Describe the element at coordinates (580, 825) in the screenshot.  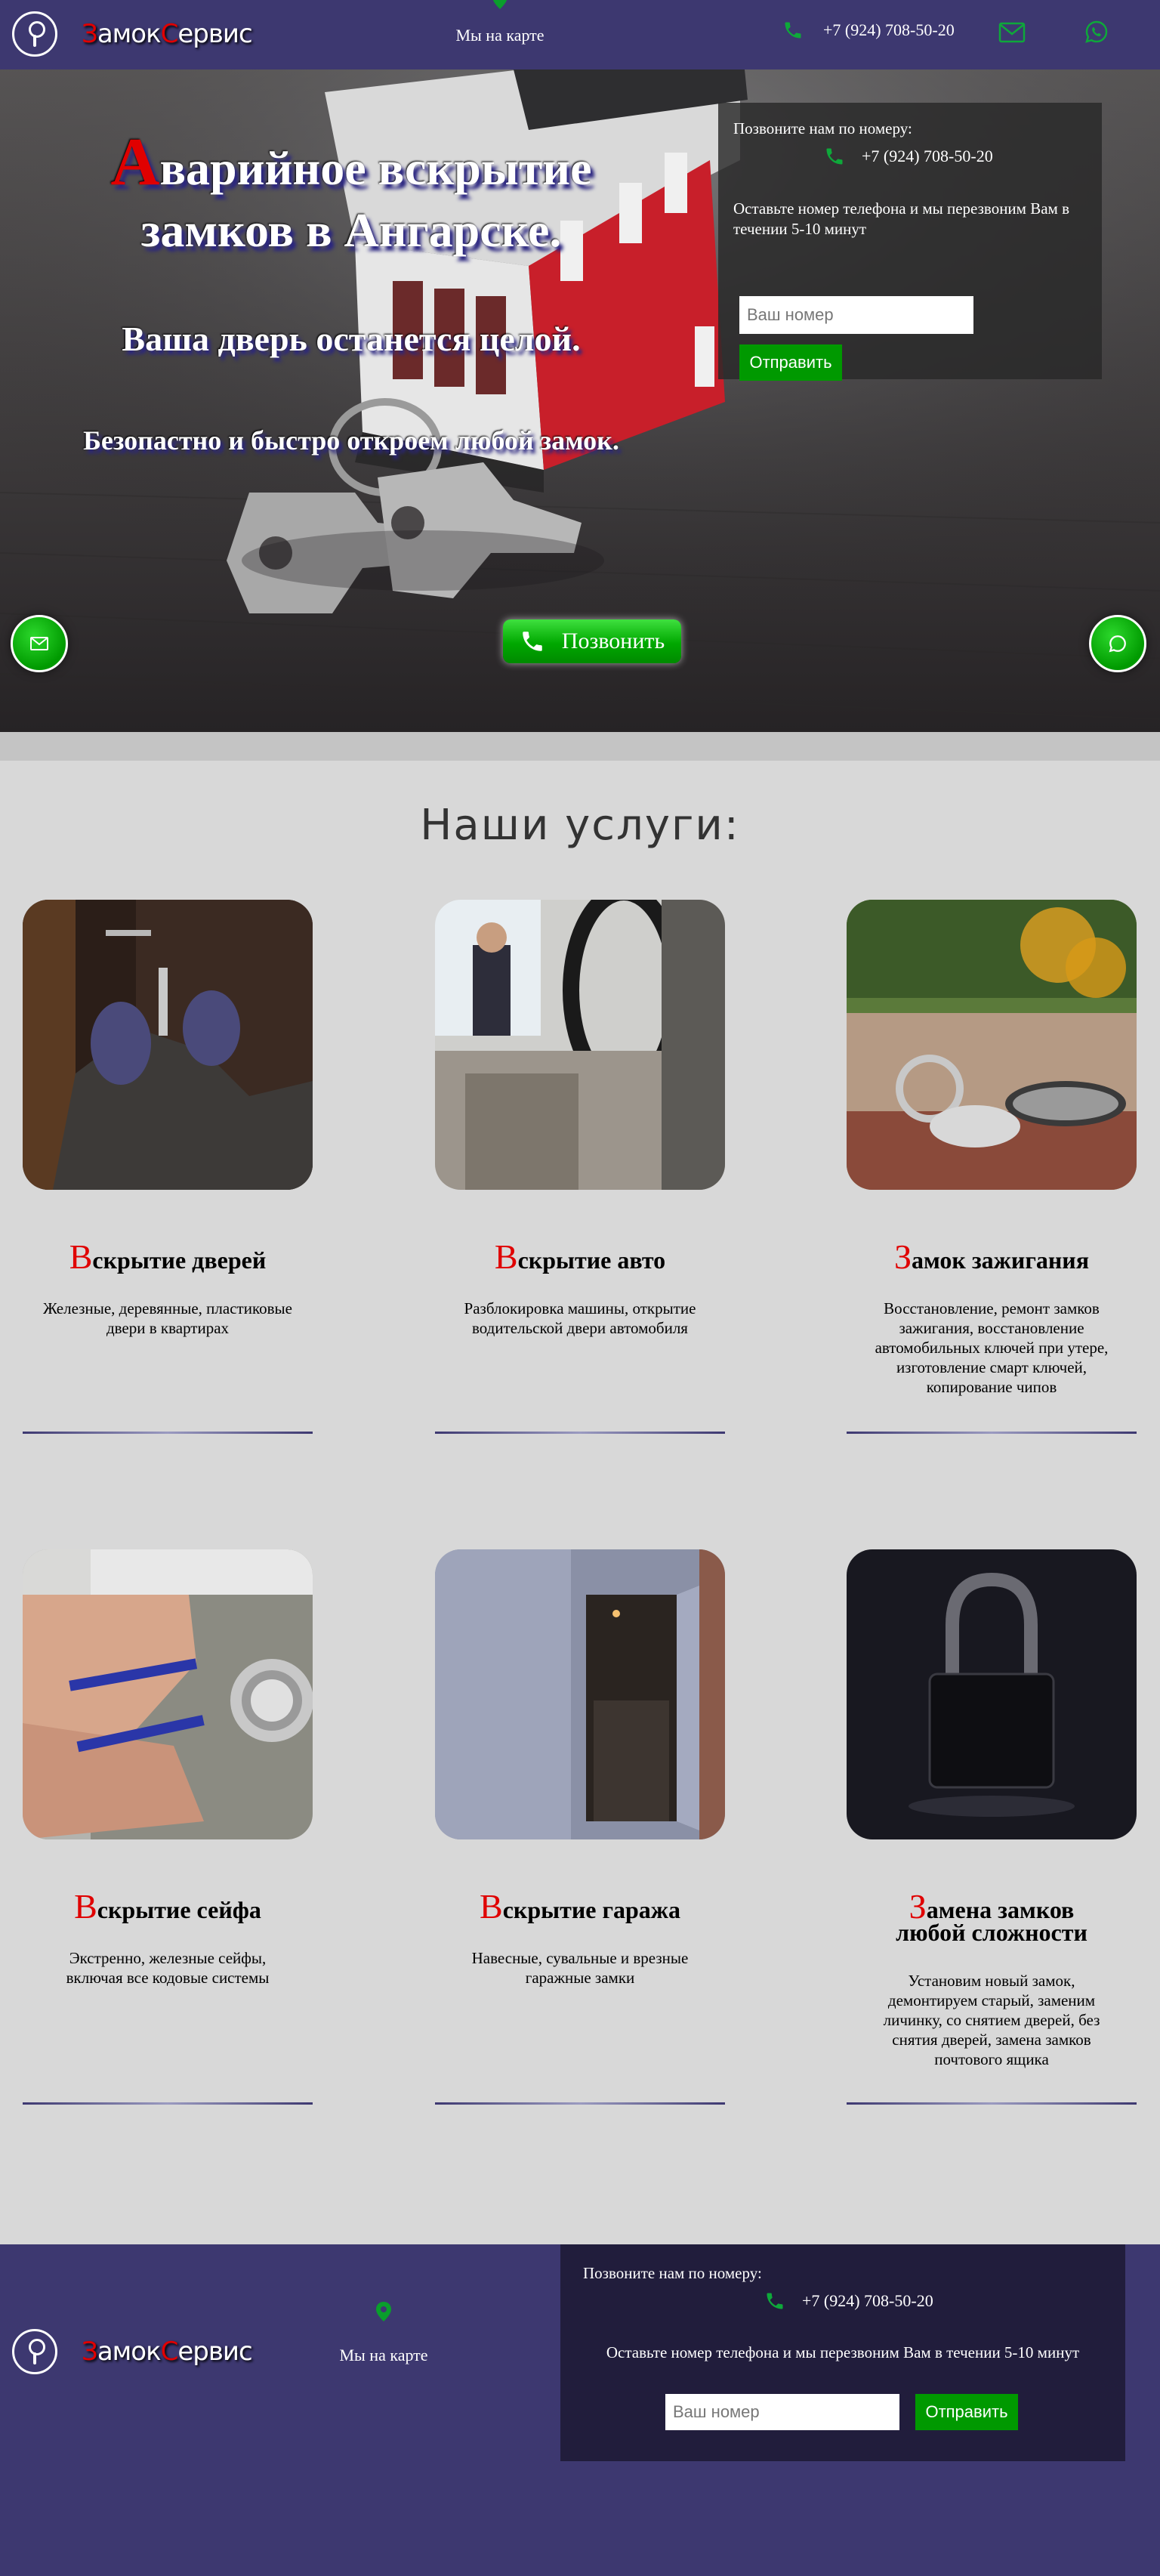
I see `services-title: Наши услуги:` at that location.